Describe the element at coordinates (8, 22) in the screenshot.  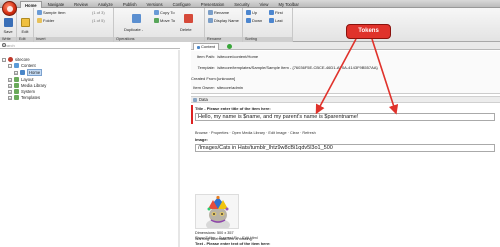
I see `save-icon` at that location.